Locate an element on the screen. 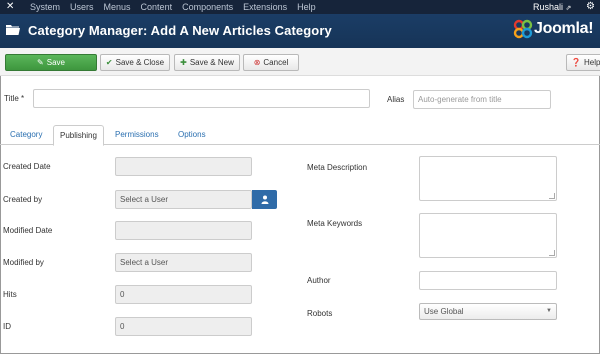 The width and height of the screenshot is (600, 354). check-icon: ✔ is located at coordinates (109, 62).